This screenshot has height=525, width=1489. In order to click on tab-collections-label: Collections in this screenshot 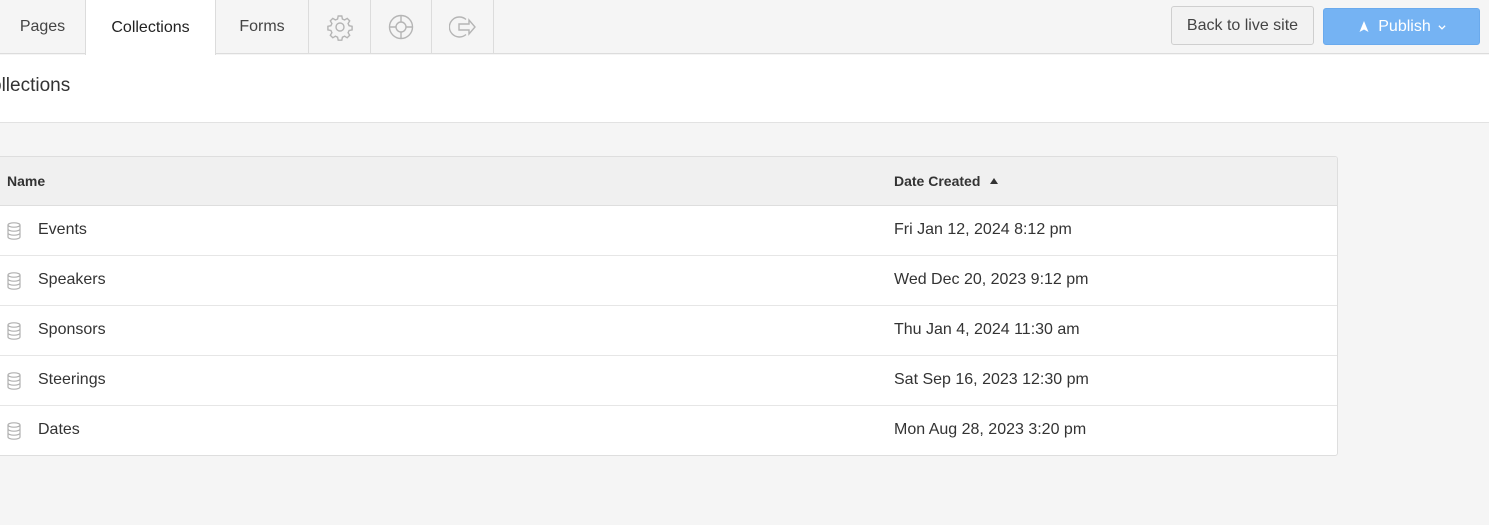, I will do `click(150, 27)`.